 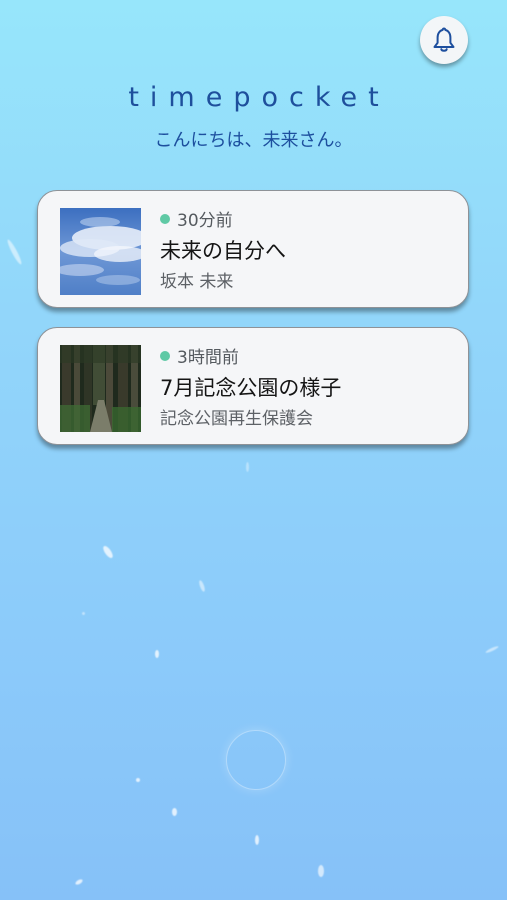 I want to click on message-title: 未来の自分へ, so click(x=223, y=251).